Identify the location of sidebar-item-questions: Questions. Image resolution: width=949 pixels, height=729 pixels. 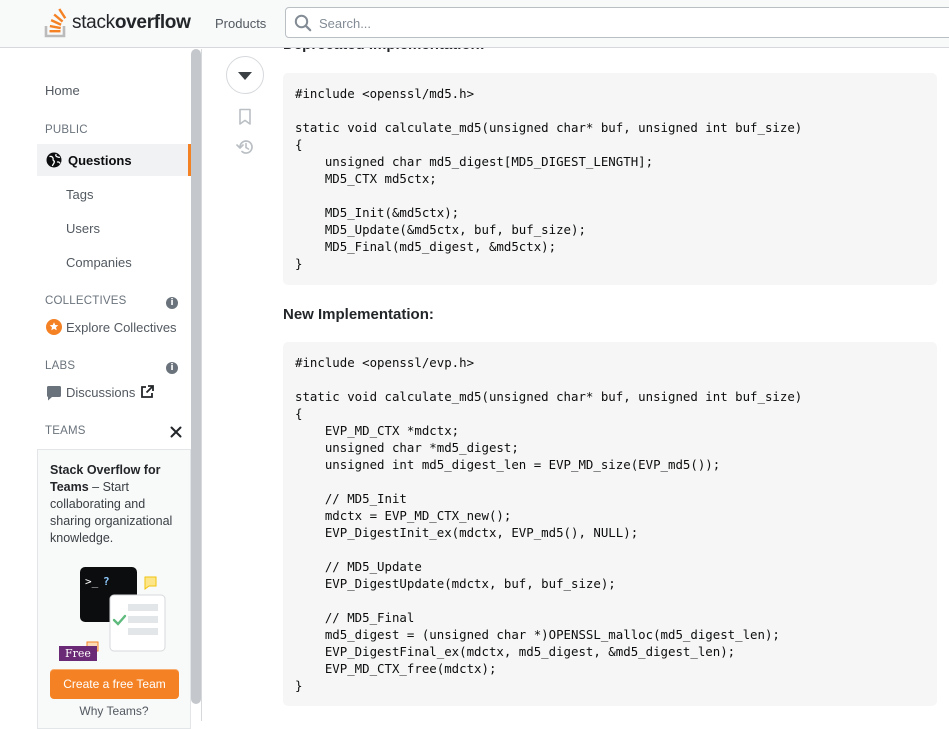
(114, 160).